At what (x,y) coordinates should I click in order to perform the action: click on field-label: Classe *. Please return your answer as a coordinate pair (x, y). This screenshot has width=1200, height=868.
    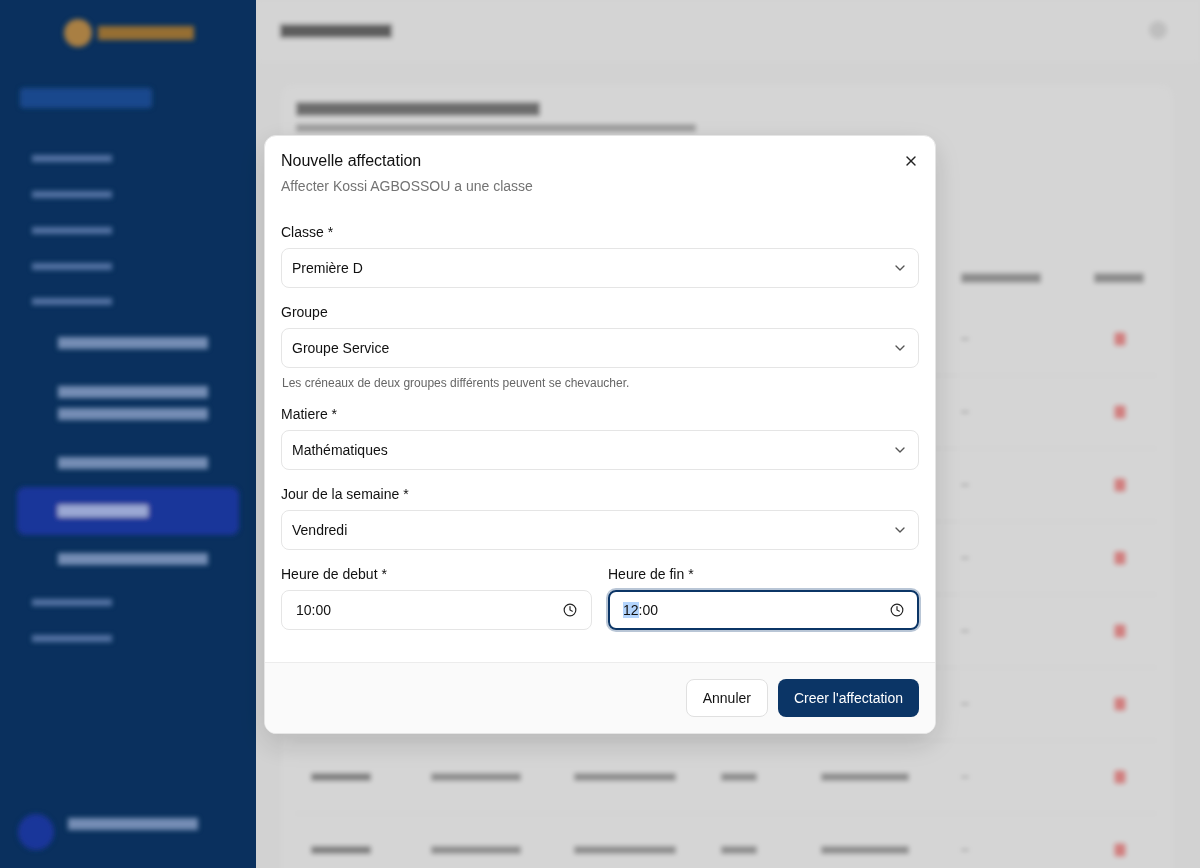
    Looking at the image, I should click on (308, 231).